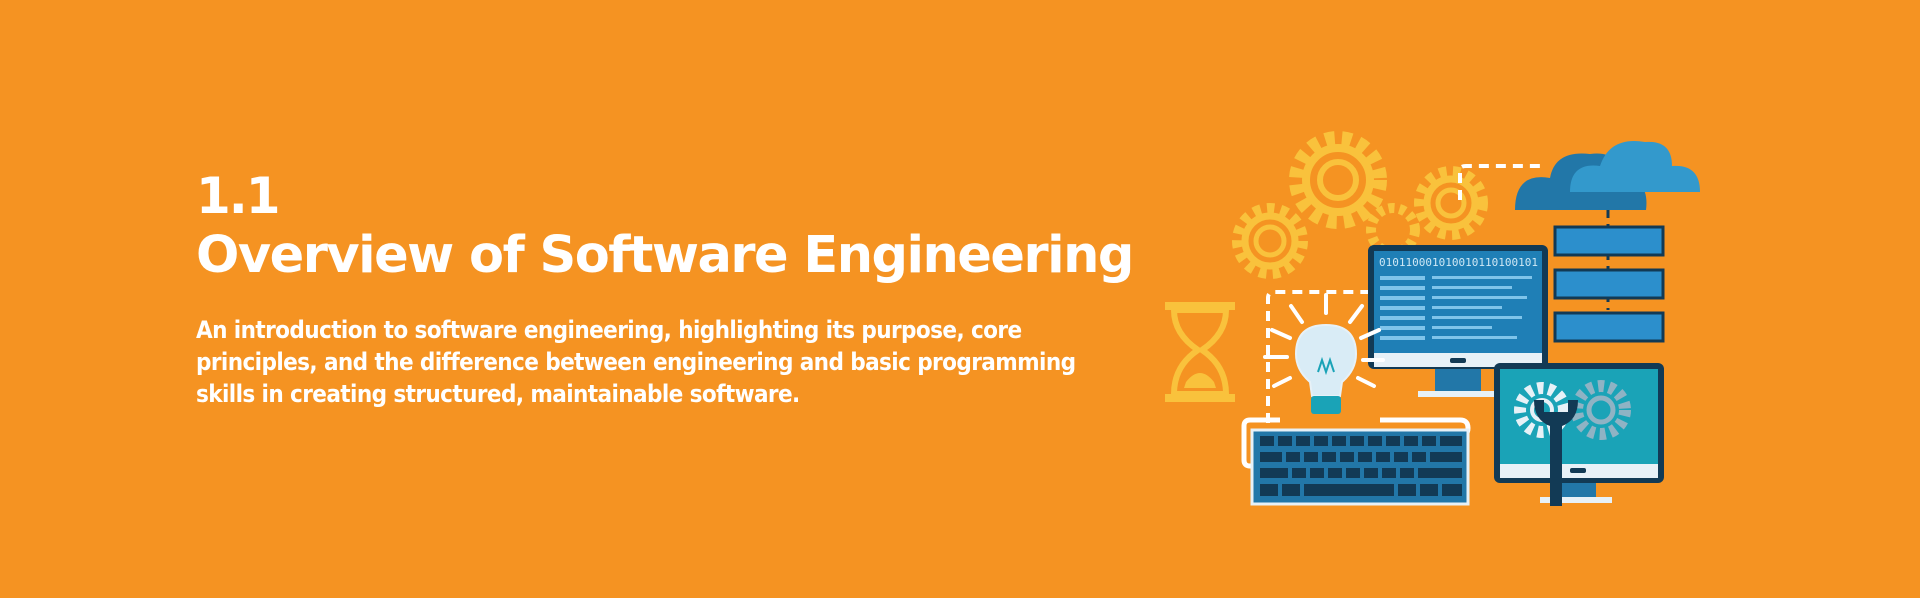  I want to click on keyboard-icon, so click(1360, 467).